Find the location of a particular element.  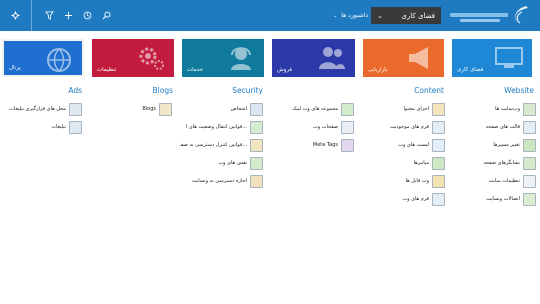

nav-item-redirects: تغییر مسیرها is located at coordinates (514, 145).